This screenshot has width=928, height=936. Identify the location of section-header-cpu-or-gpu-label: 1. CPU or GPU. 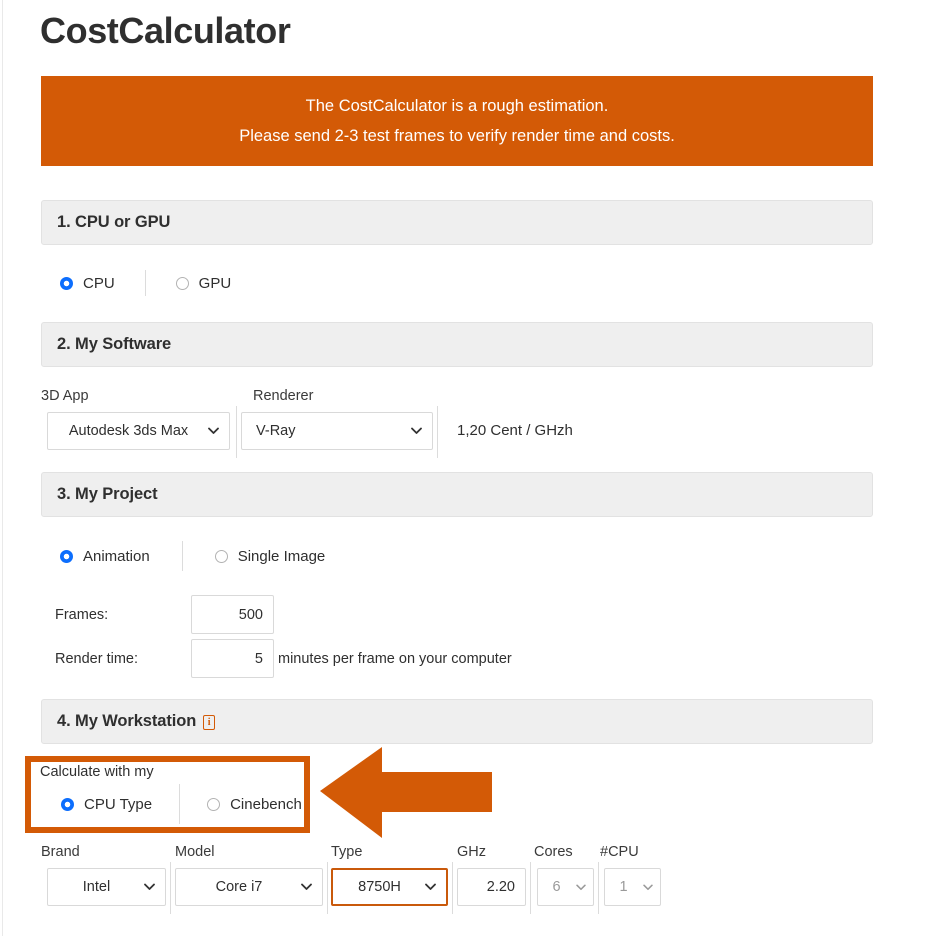
(114, 222).